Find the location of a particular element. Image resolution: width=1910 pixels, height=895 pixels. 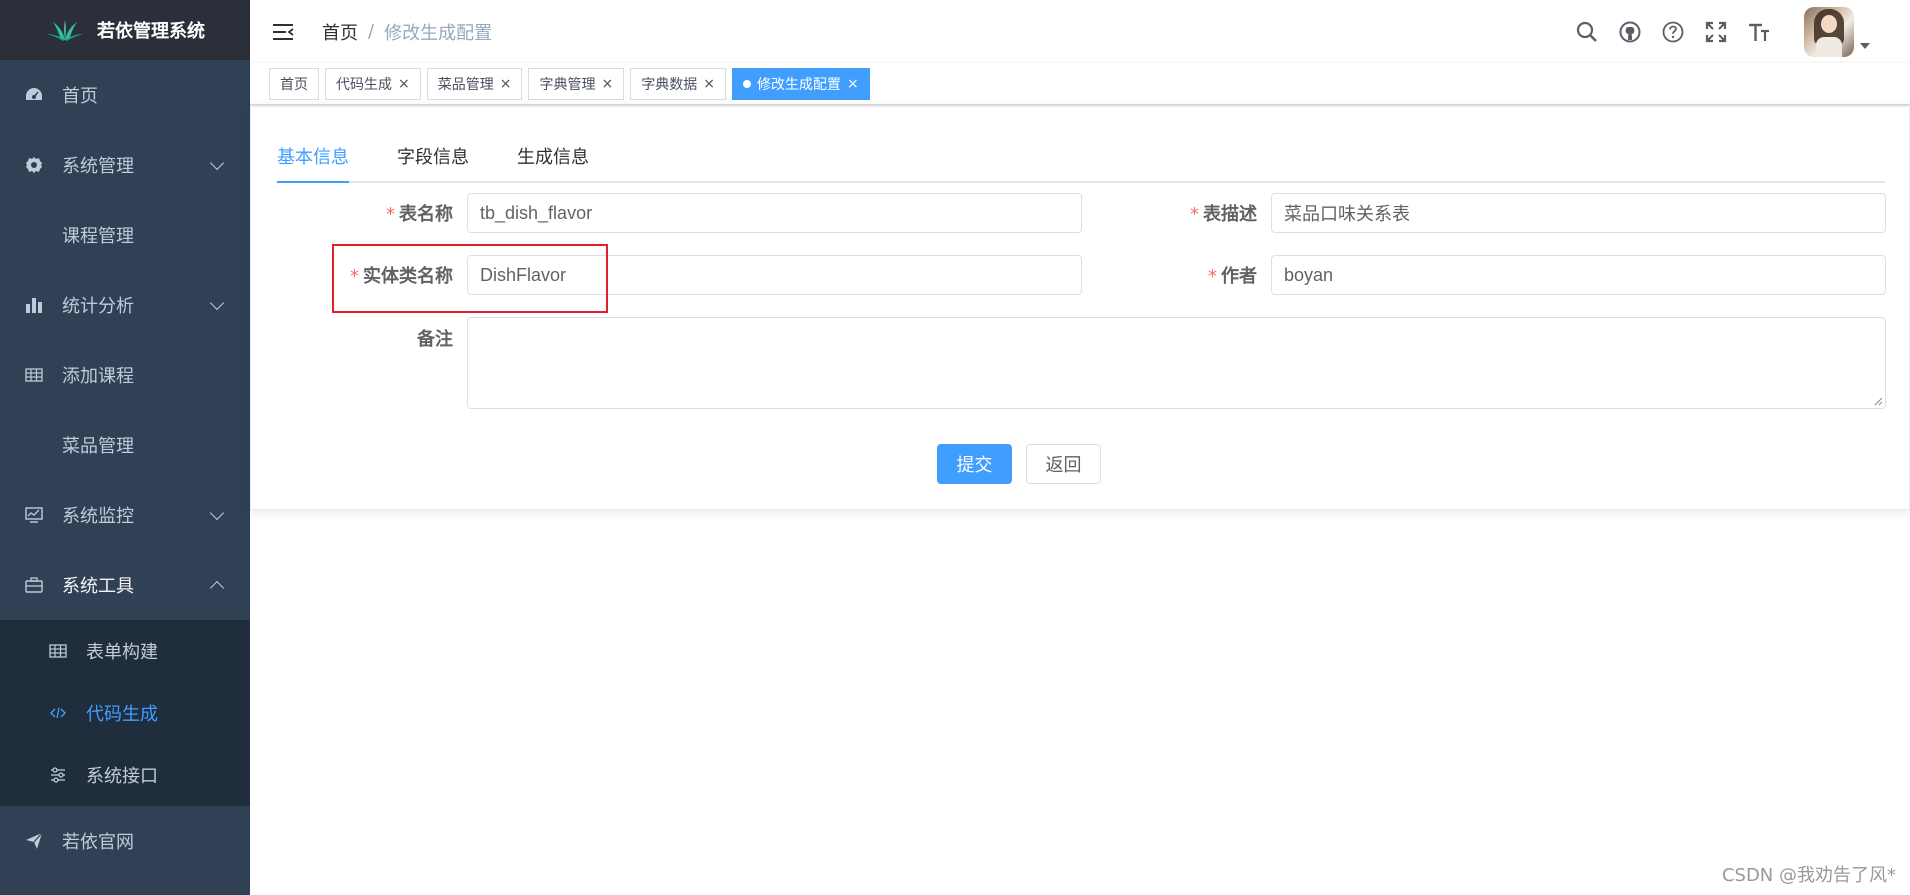

sidebar-item-add-course: 添加课程 is located at coordinates (125, 375).